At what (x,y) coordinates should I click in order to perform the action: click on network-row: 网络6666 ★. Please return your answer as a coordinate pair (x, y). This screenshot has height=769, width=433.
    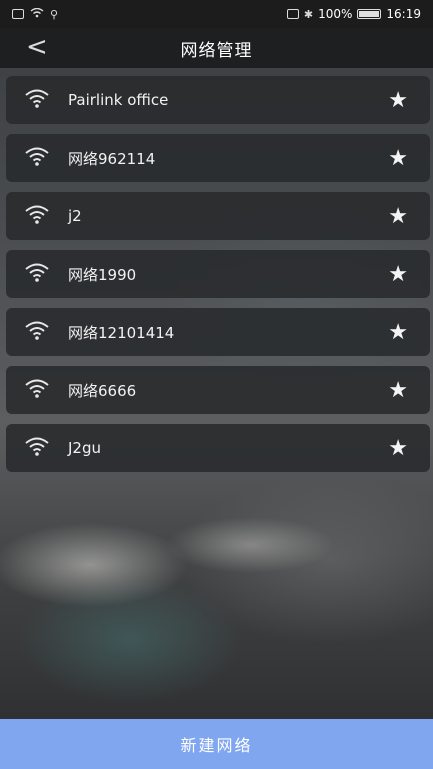
    Looking at the image, I should click on (218, 390).